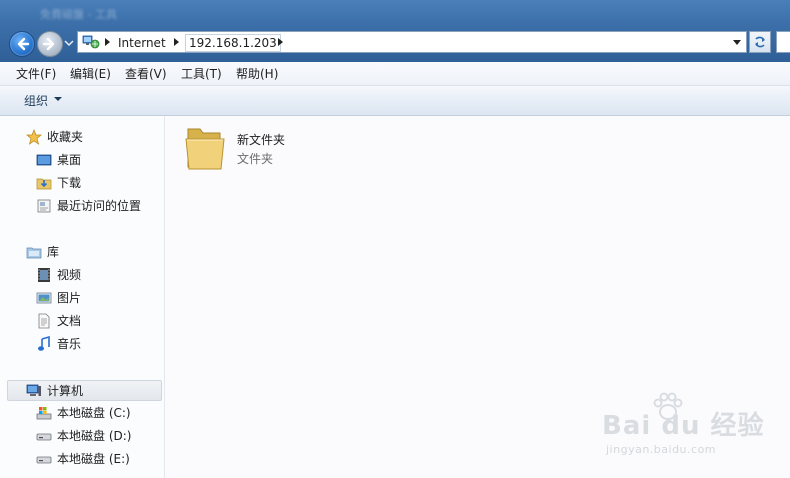  Describe the element at coordinates (33, 390) in the screenshot. I see `computer-icon` at that location.